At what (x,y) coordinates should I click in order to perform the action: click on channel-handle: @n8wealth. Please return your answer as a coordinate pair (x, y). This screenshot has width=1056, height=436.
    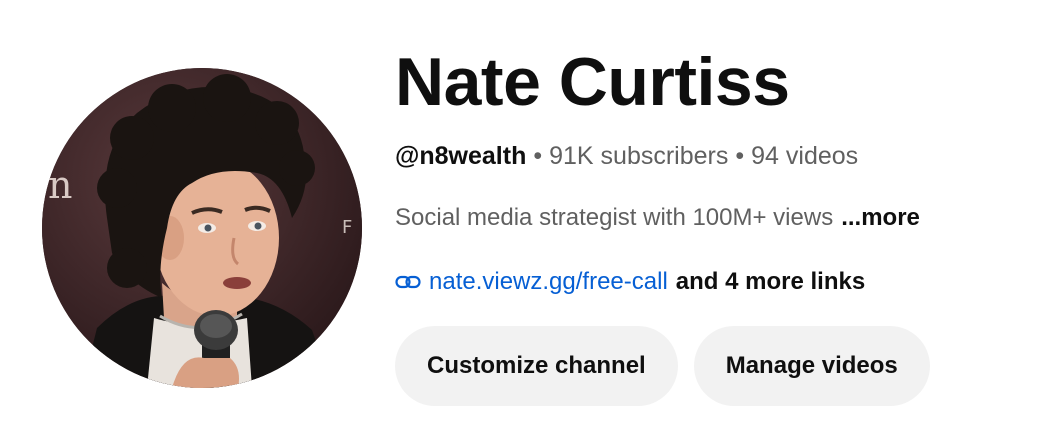
    Looking at the image, I should click on (461, 156).